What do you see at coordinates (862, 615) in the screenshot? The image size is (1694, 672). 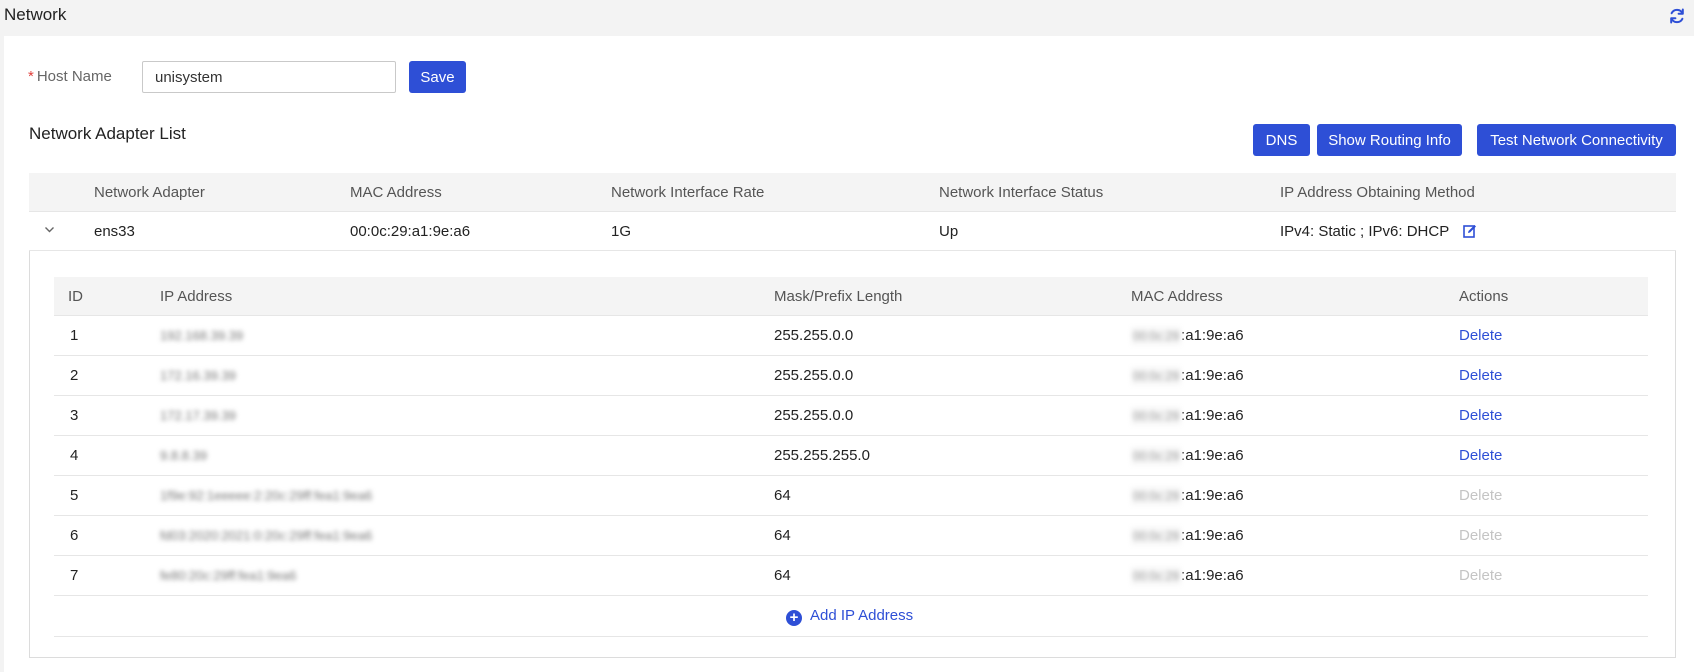 I see `add-ip-address-label: Add IP Address` at bounding box center [862, 615].